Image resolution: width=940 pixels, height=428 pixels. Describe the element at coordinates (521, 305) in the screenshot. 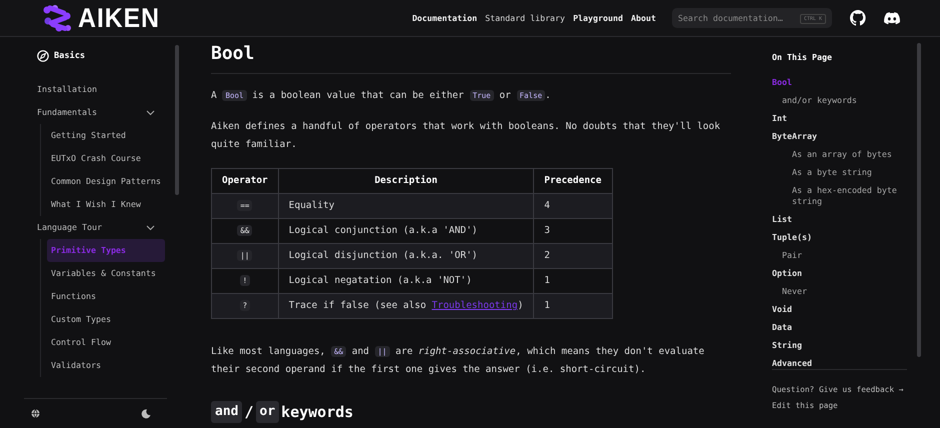

I see `cell-text: )` at that location.